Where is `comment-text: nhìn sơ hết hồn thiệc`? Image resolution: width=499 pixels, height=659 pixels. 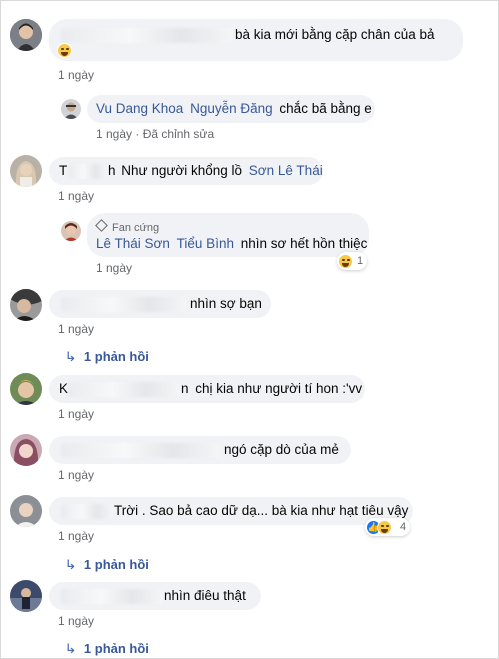
comment-text: nhìn sơ hết hồn thiệc is located at coordinates (304, 243).